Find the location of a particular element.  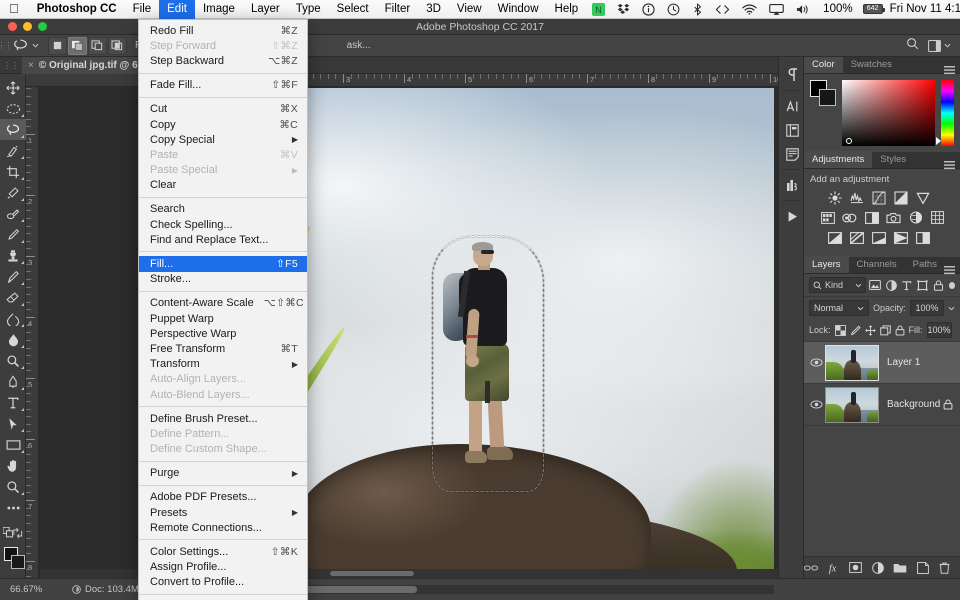

filter-adjustment-icon is located at coordinates (891, 285).